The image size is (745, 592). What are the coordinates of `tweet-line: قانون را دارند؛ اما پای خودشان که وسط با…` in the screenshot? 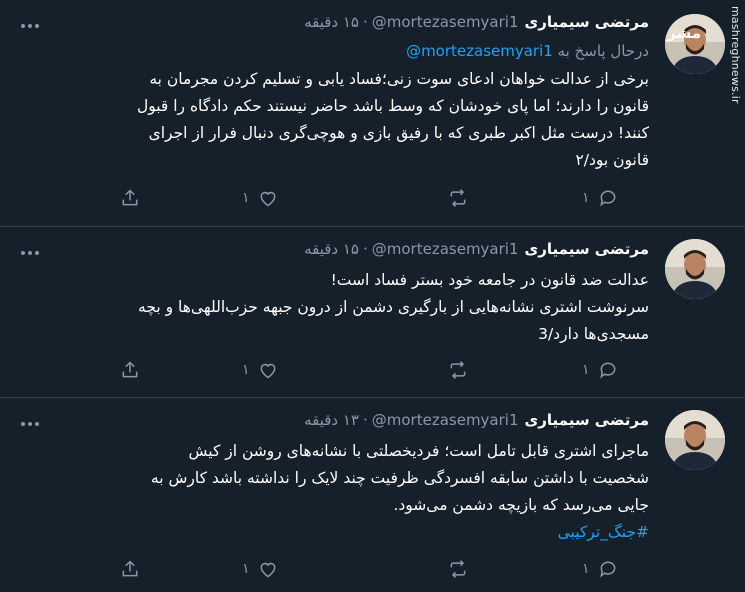 It's located at (392, 106).